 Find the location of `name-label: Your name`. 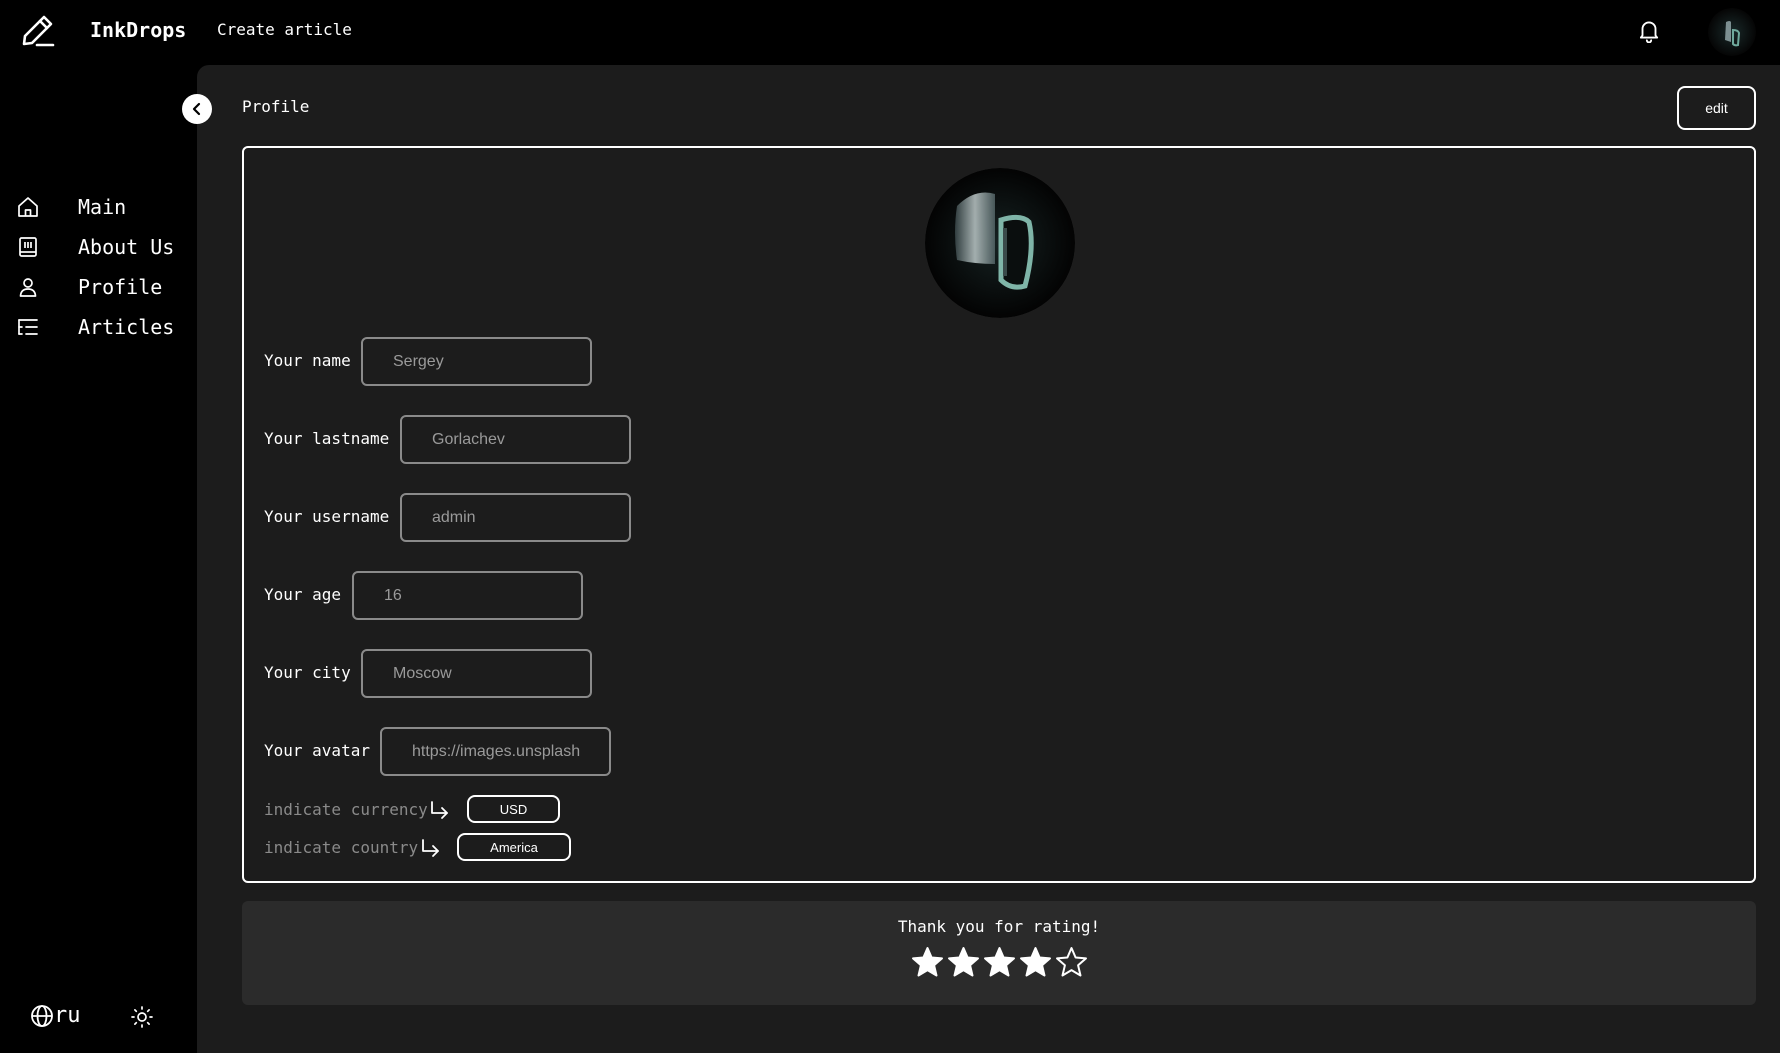

name-label: Your name is located at coordinates (307, 360).